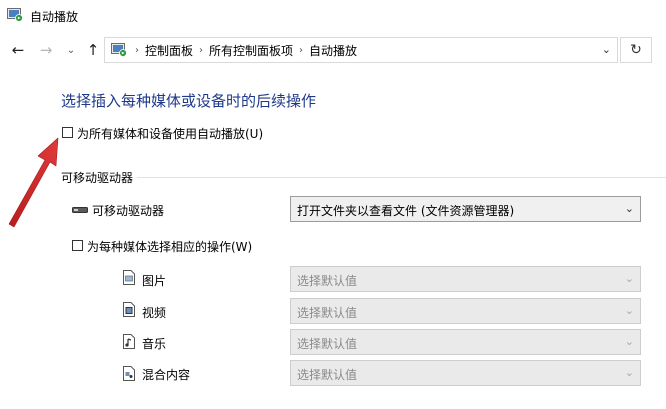 The width and height of the screenshot is (666, 409). What do you see at coordinates (606, 49) in the screenshot?
I see `address-history-chevron-icon: ⌄` at bounding box center [606, 49].